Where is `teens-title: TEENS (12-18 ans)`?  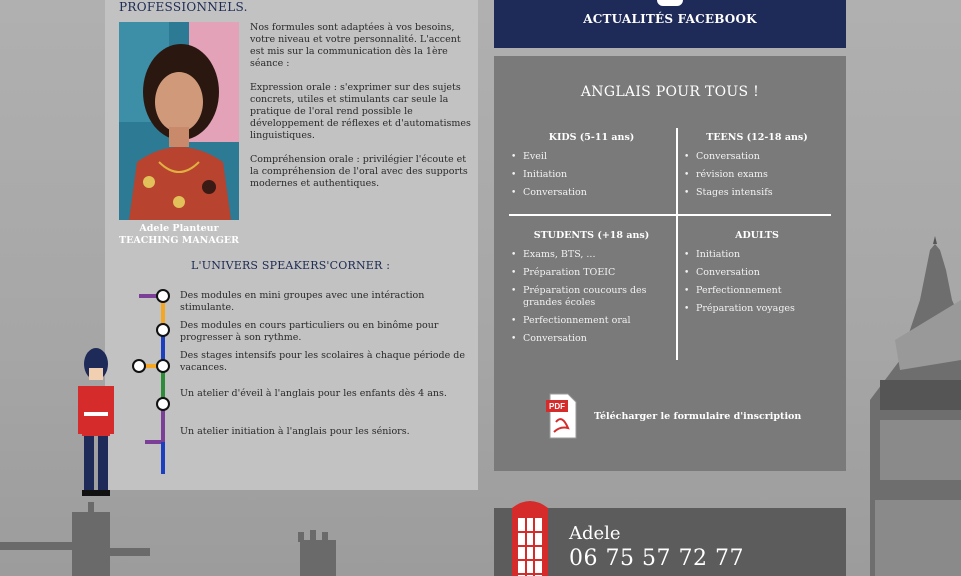 teens-title: TEENS (12-18 ans) is located at coordinates (757, 137).